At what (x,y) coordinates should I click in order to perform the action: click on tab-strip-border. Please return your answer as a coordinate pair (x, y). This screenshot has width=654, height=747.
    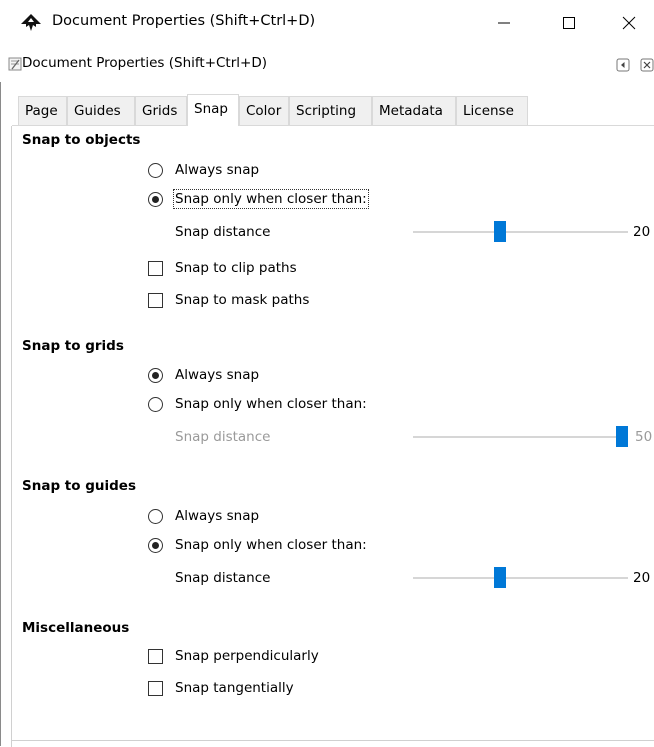
    Looking at the image, I should click on (333, 125).